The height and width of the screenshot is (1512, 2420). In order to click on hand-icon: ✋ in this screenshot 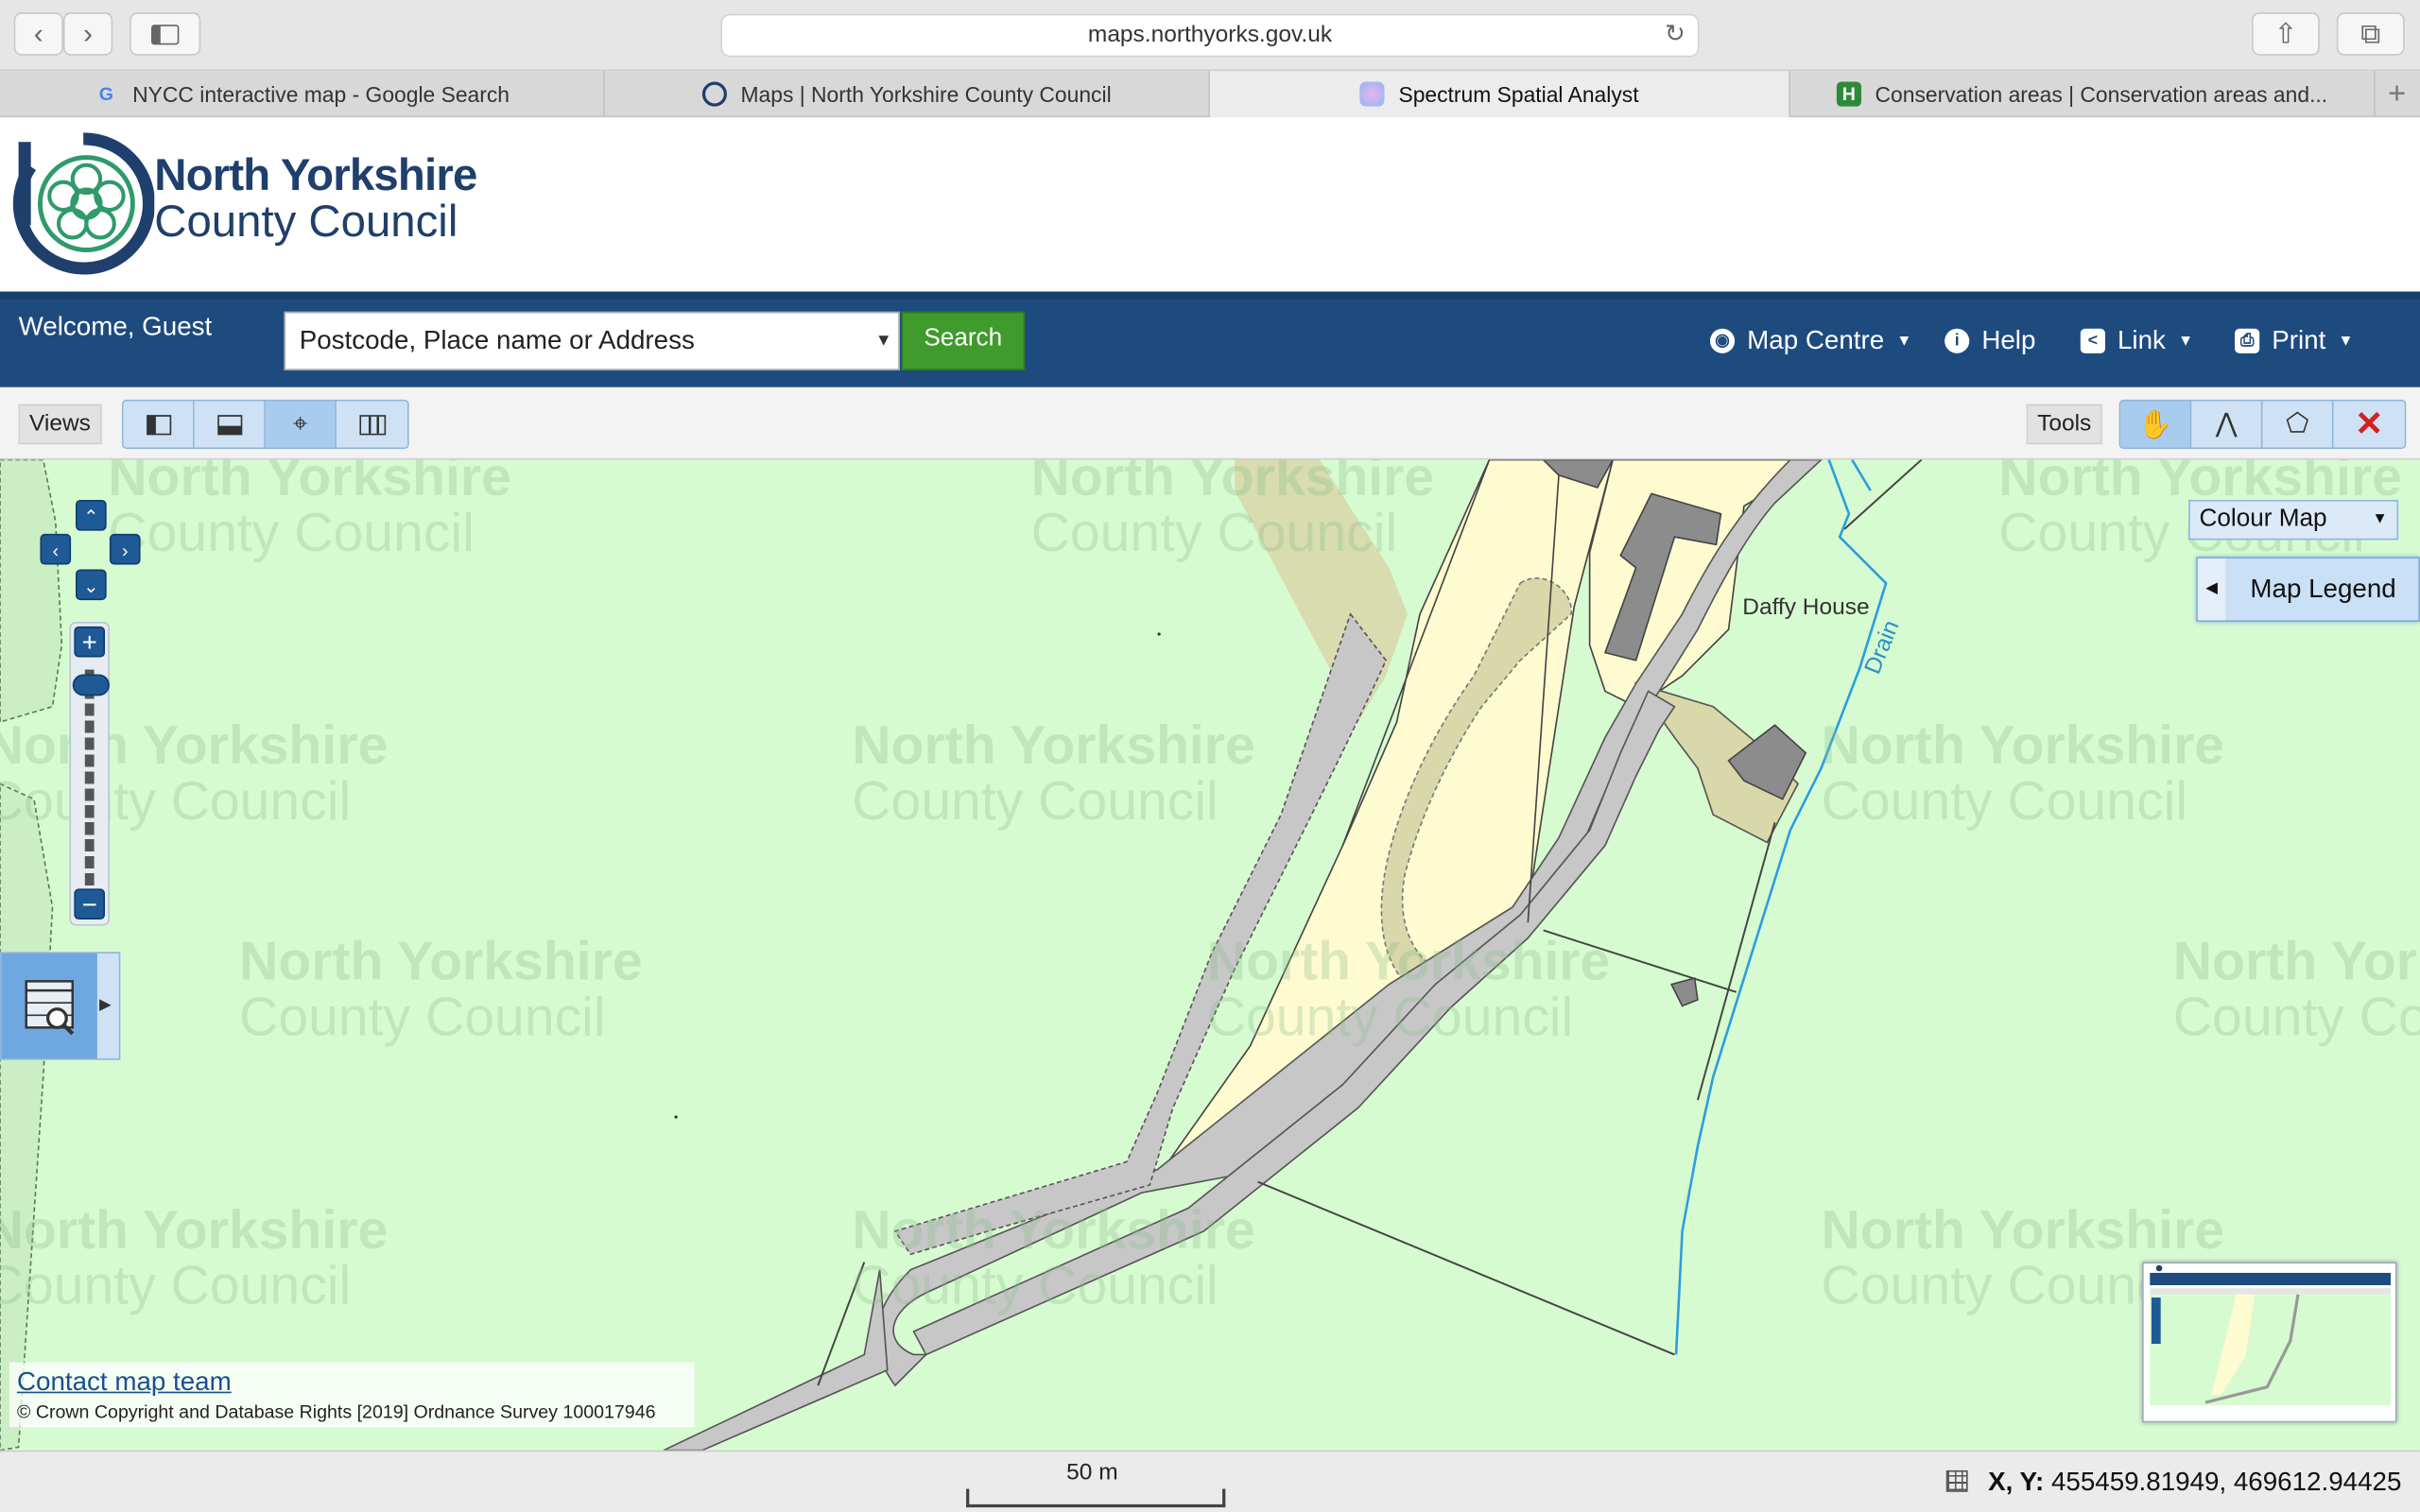, I will do `click(2155, 423)`.